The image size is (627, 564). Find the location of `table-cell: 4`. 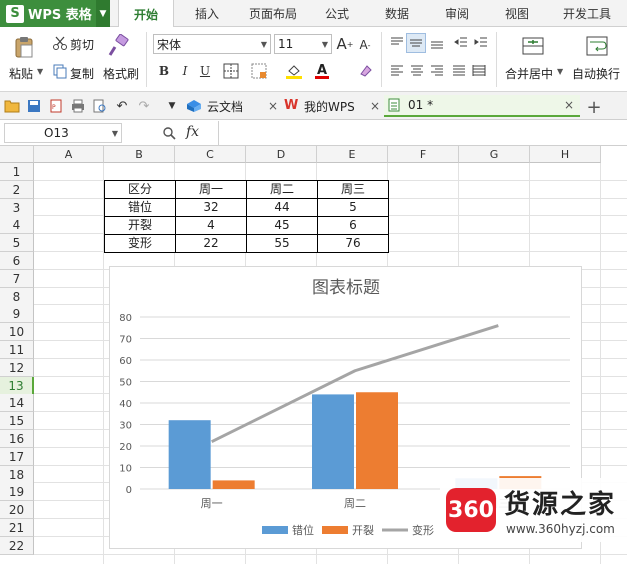

table-cell: 4 is located at coordinates (211, 225).